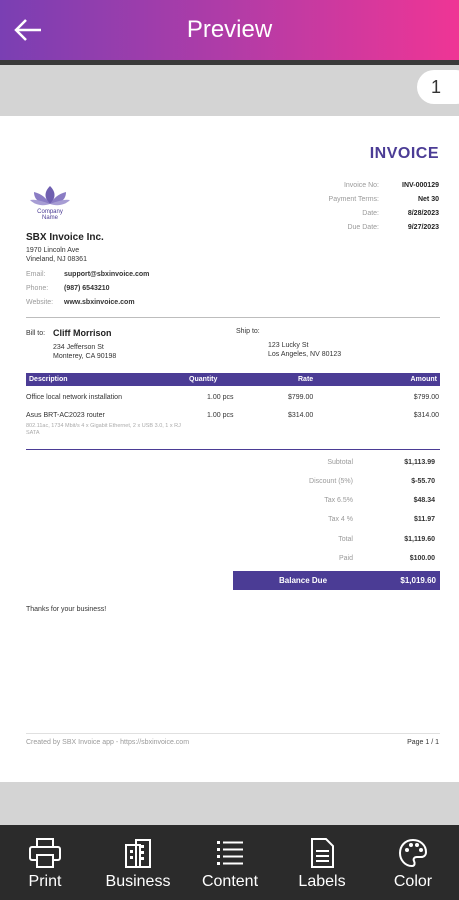  What do you see at coordinates (99, 302) in the screenshot?
I see `company-website: www.sbxinvoice.com` at bounding box center [99, 302].